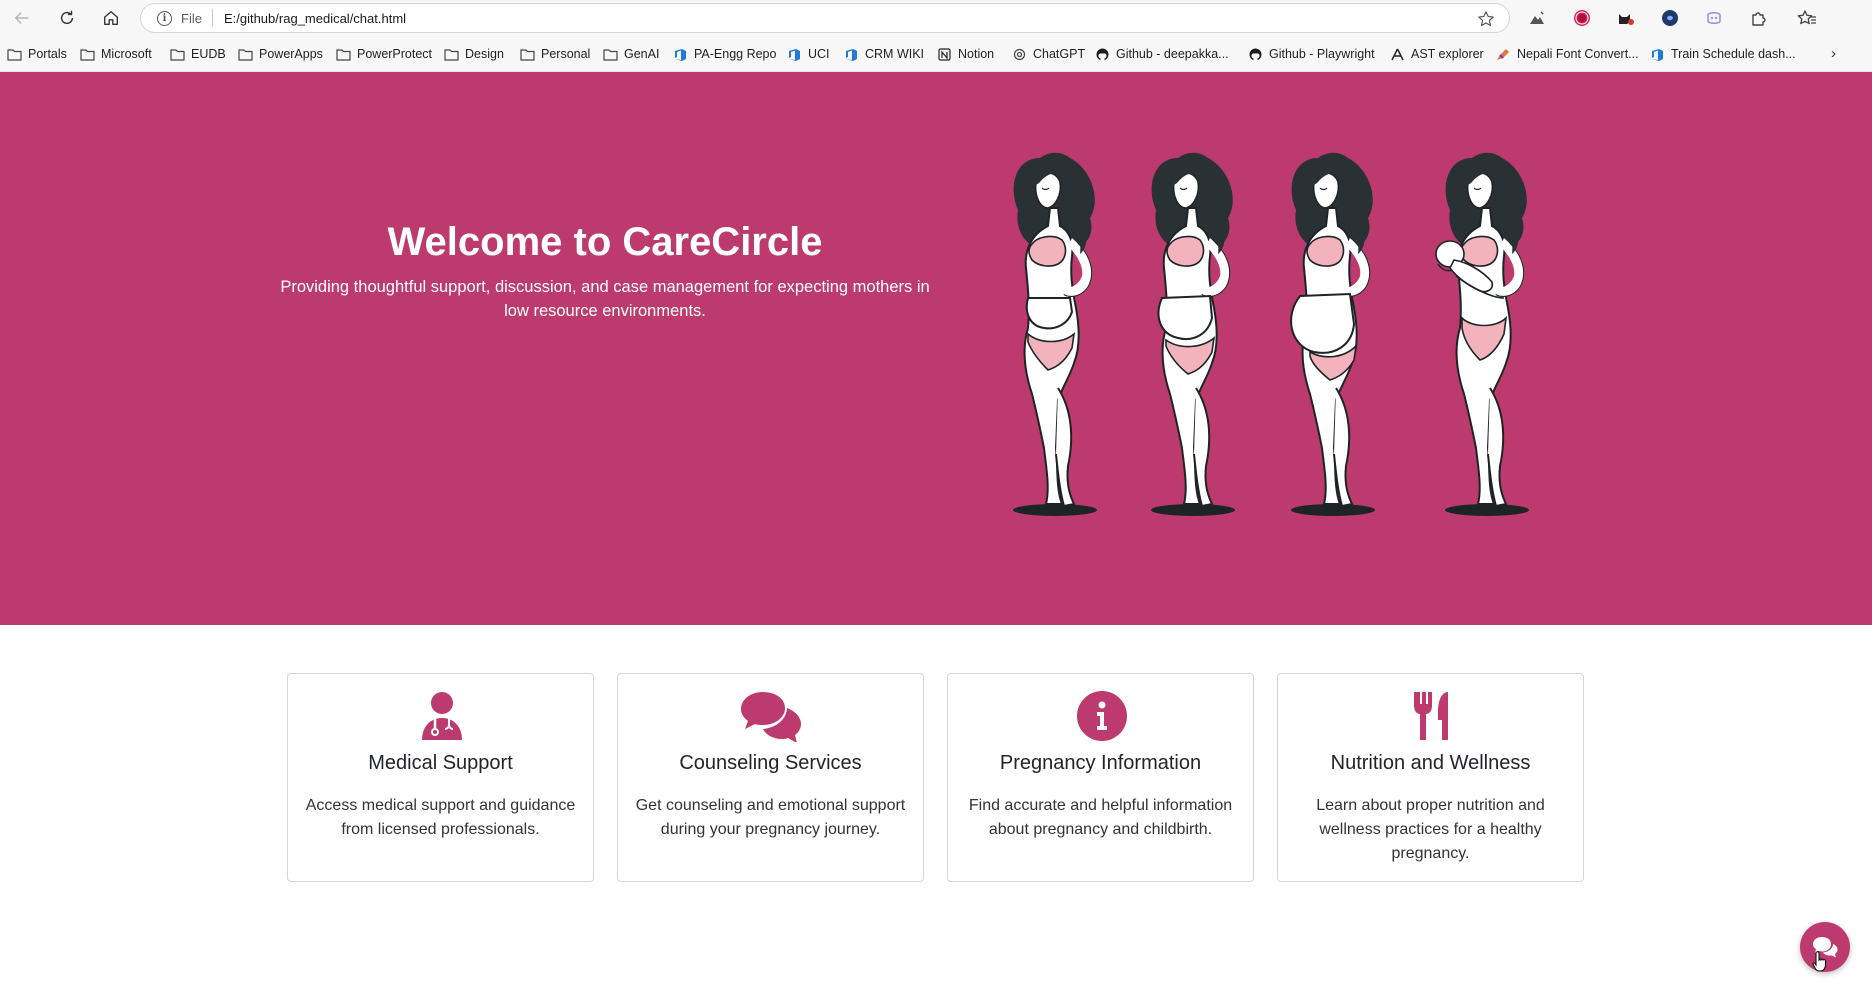 The height and width of the screenshot is (990, 1872). What do you see at coordinates (315, 18) in the screenshot?
I see `address-url: E:/github/rag_medical/chat.html` at bounding box center [315, 18].